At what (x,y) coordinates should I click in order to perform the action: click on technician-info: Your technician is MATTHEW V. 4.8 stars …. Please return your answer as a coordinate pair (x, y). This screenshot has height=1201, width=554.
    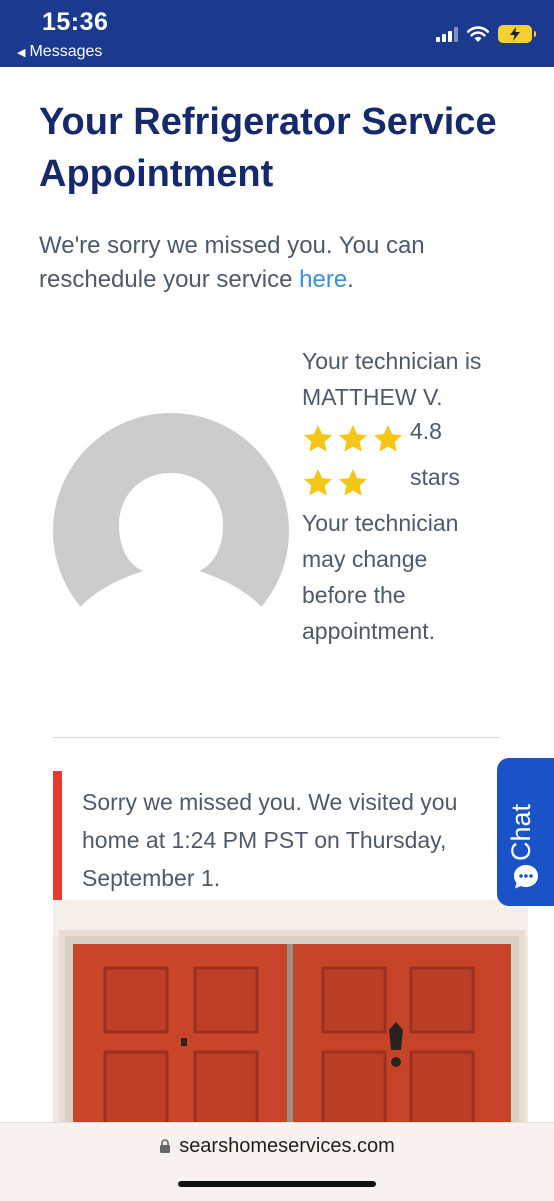
    Looking at the image, I should click on (417, 496).